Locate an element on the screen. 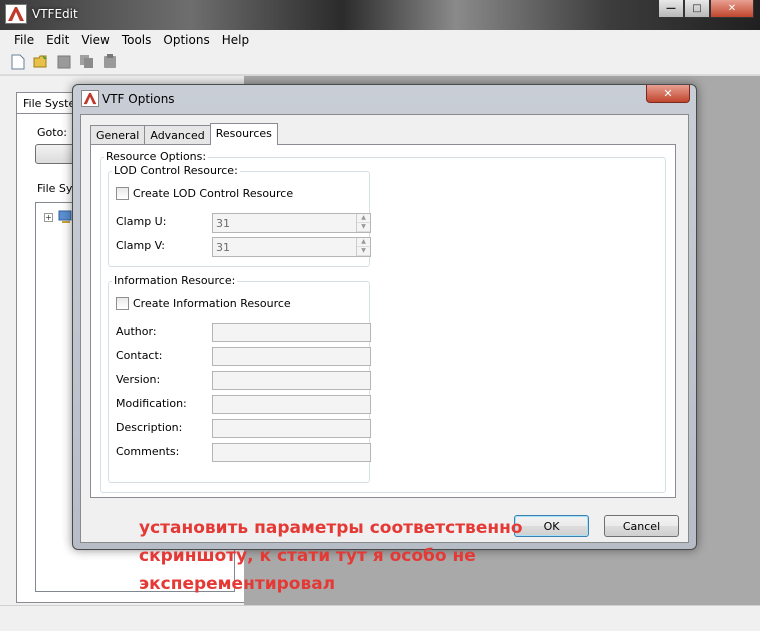 The width and height of the screenshot is (760, 631). status-bar is located at coordinates (380, 618).